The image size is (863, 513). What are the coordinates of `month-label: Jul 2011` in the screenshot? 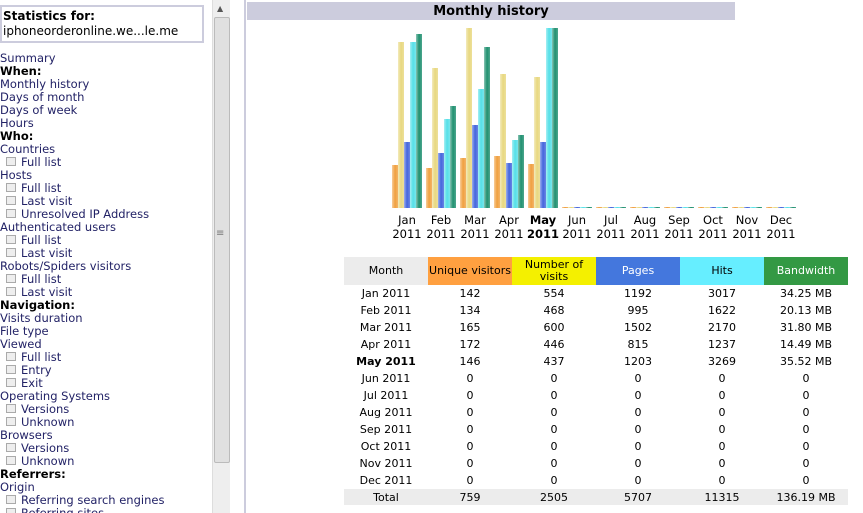 It's located at (611, 227).